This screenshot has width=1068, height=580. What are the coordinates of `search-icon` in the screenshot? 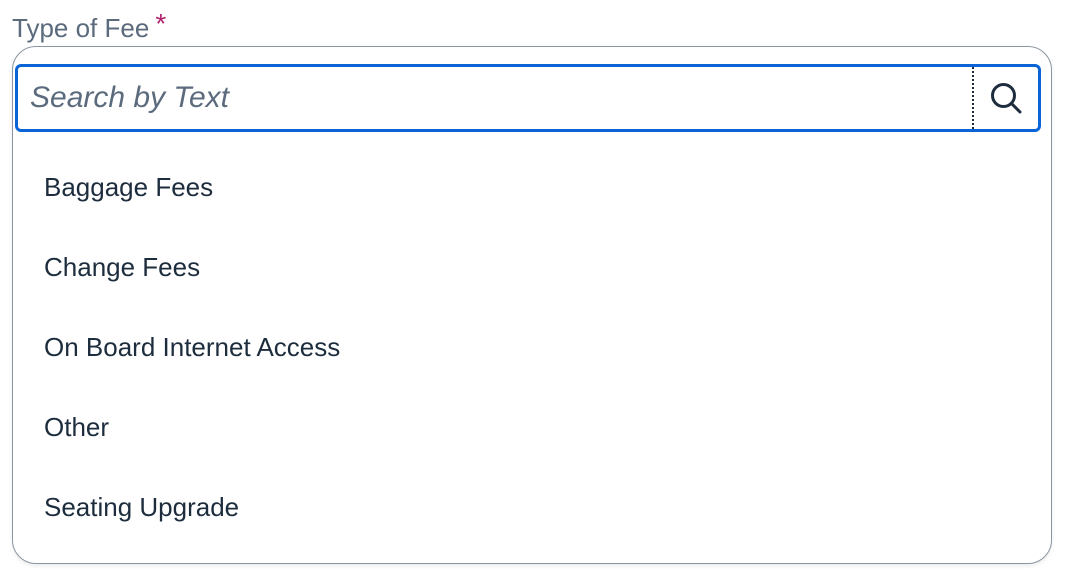 It's located at (1006, 98).